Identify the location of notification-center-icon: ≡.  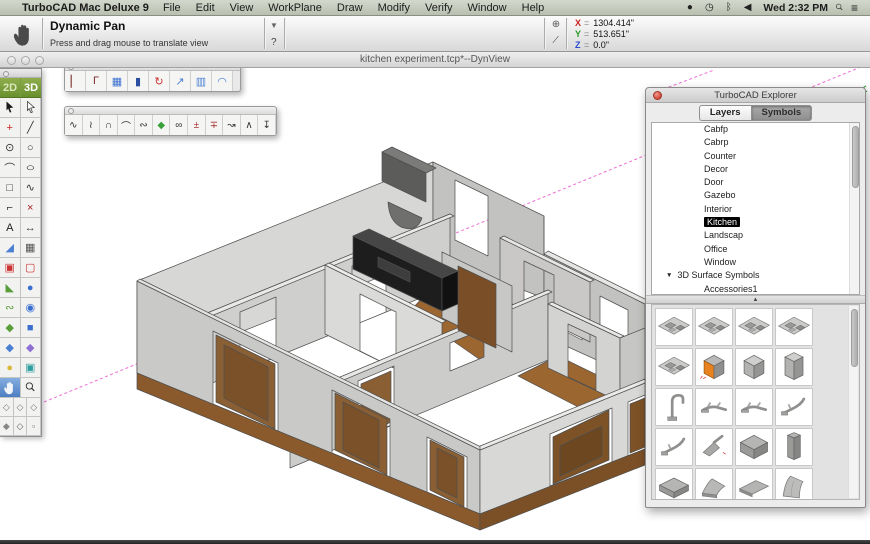
(854, 8).